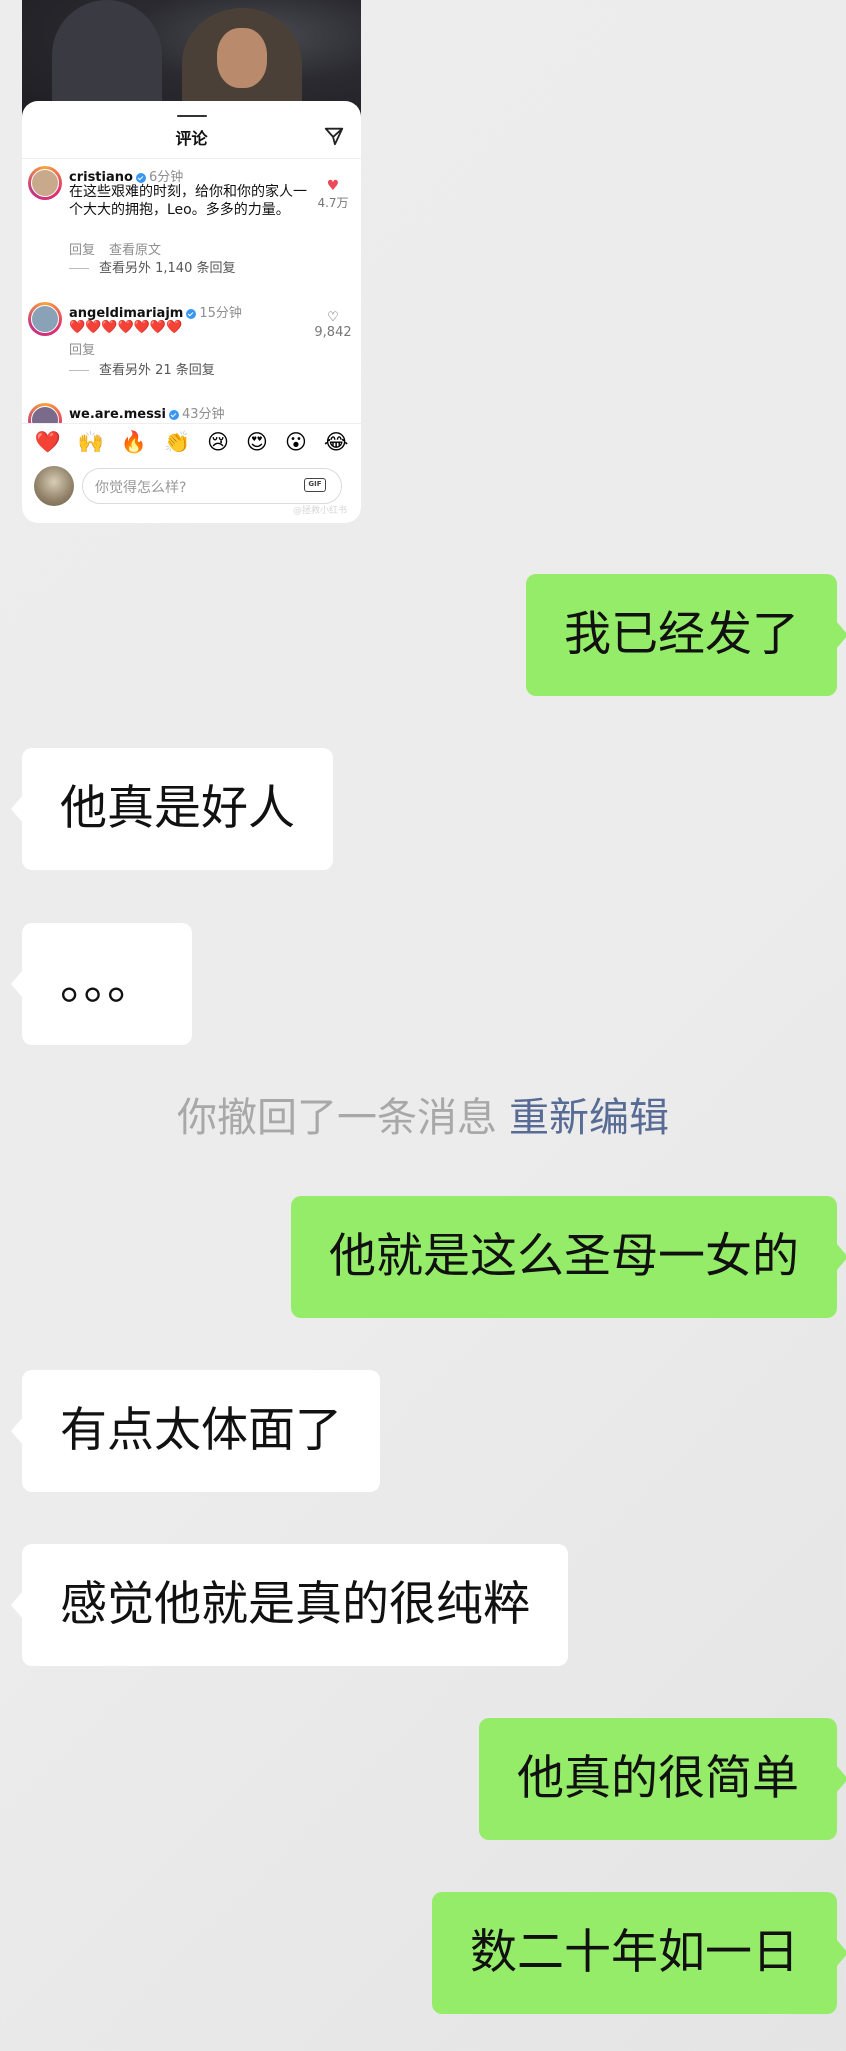 This screenshot has height=2051, width=846. Describe the element at coordinates (172, 809) in the screenshot. I see `message-bubble-incoming: 他真是好人` at that location.